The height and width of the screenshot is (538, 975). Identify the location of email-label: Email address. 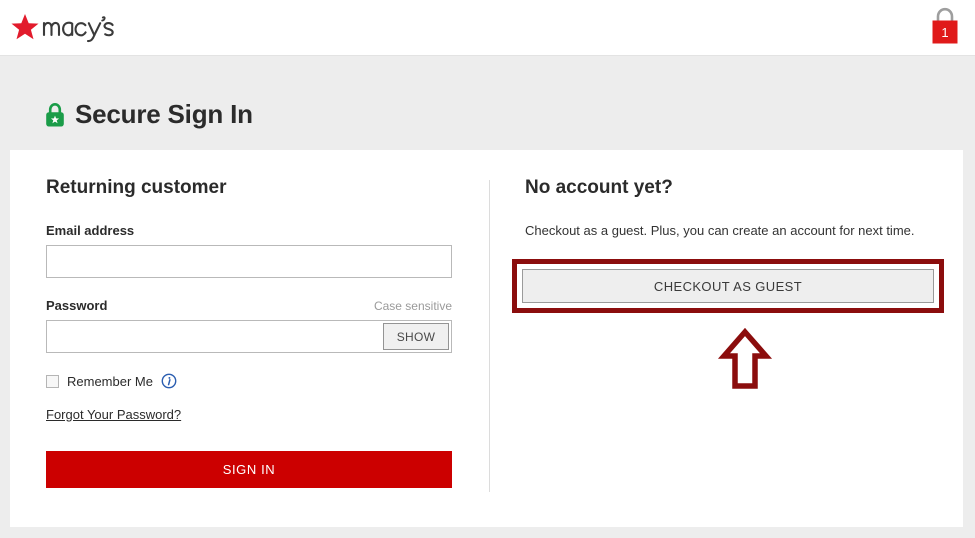
(90, 230).